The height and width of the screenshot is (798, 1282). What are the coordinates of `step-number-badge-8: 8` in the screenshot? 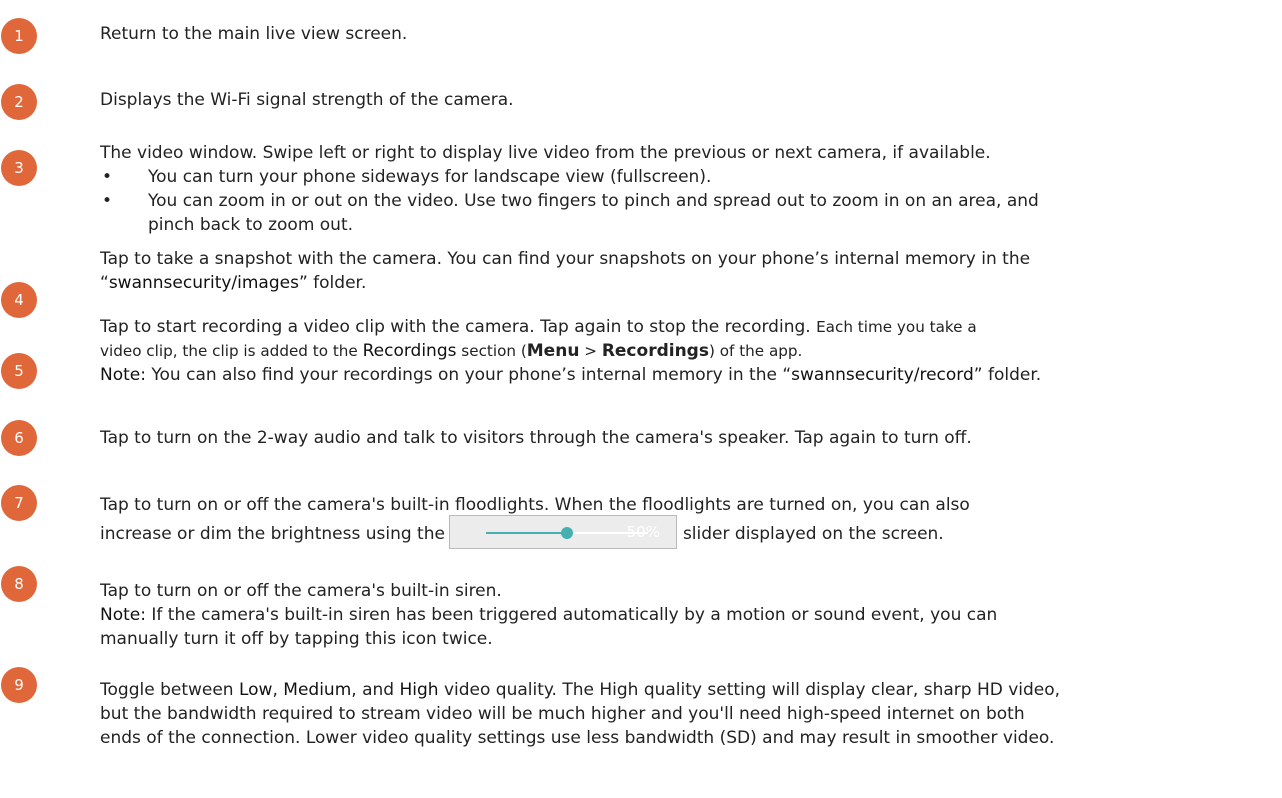 It's located at (19, 584).